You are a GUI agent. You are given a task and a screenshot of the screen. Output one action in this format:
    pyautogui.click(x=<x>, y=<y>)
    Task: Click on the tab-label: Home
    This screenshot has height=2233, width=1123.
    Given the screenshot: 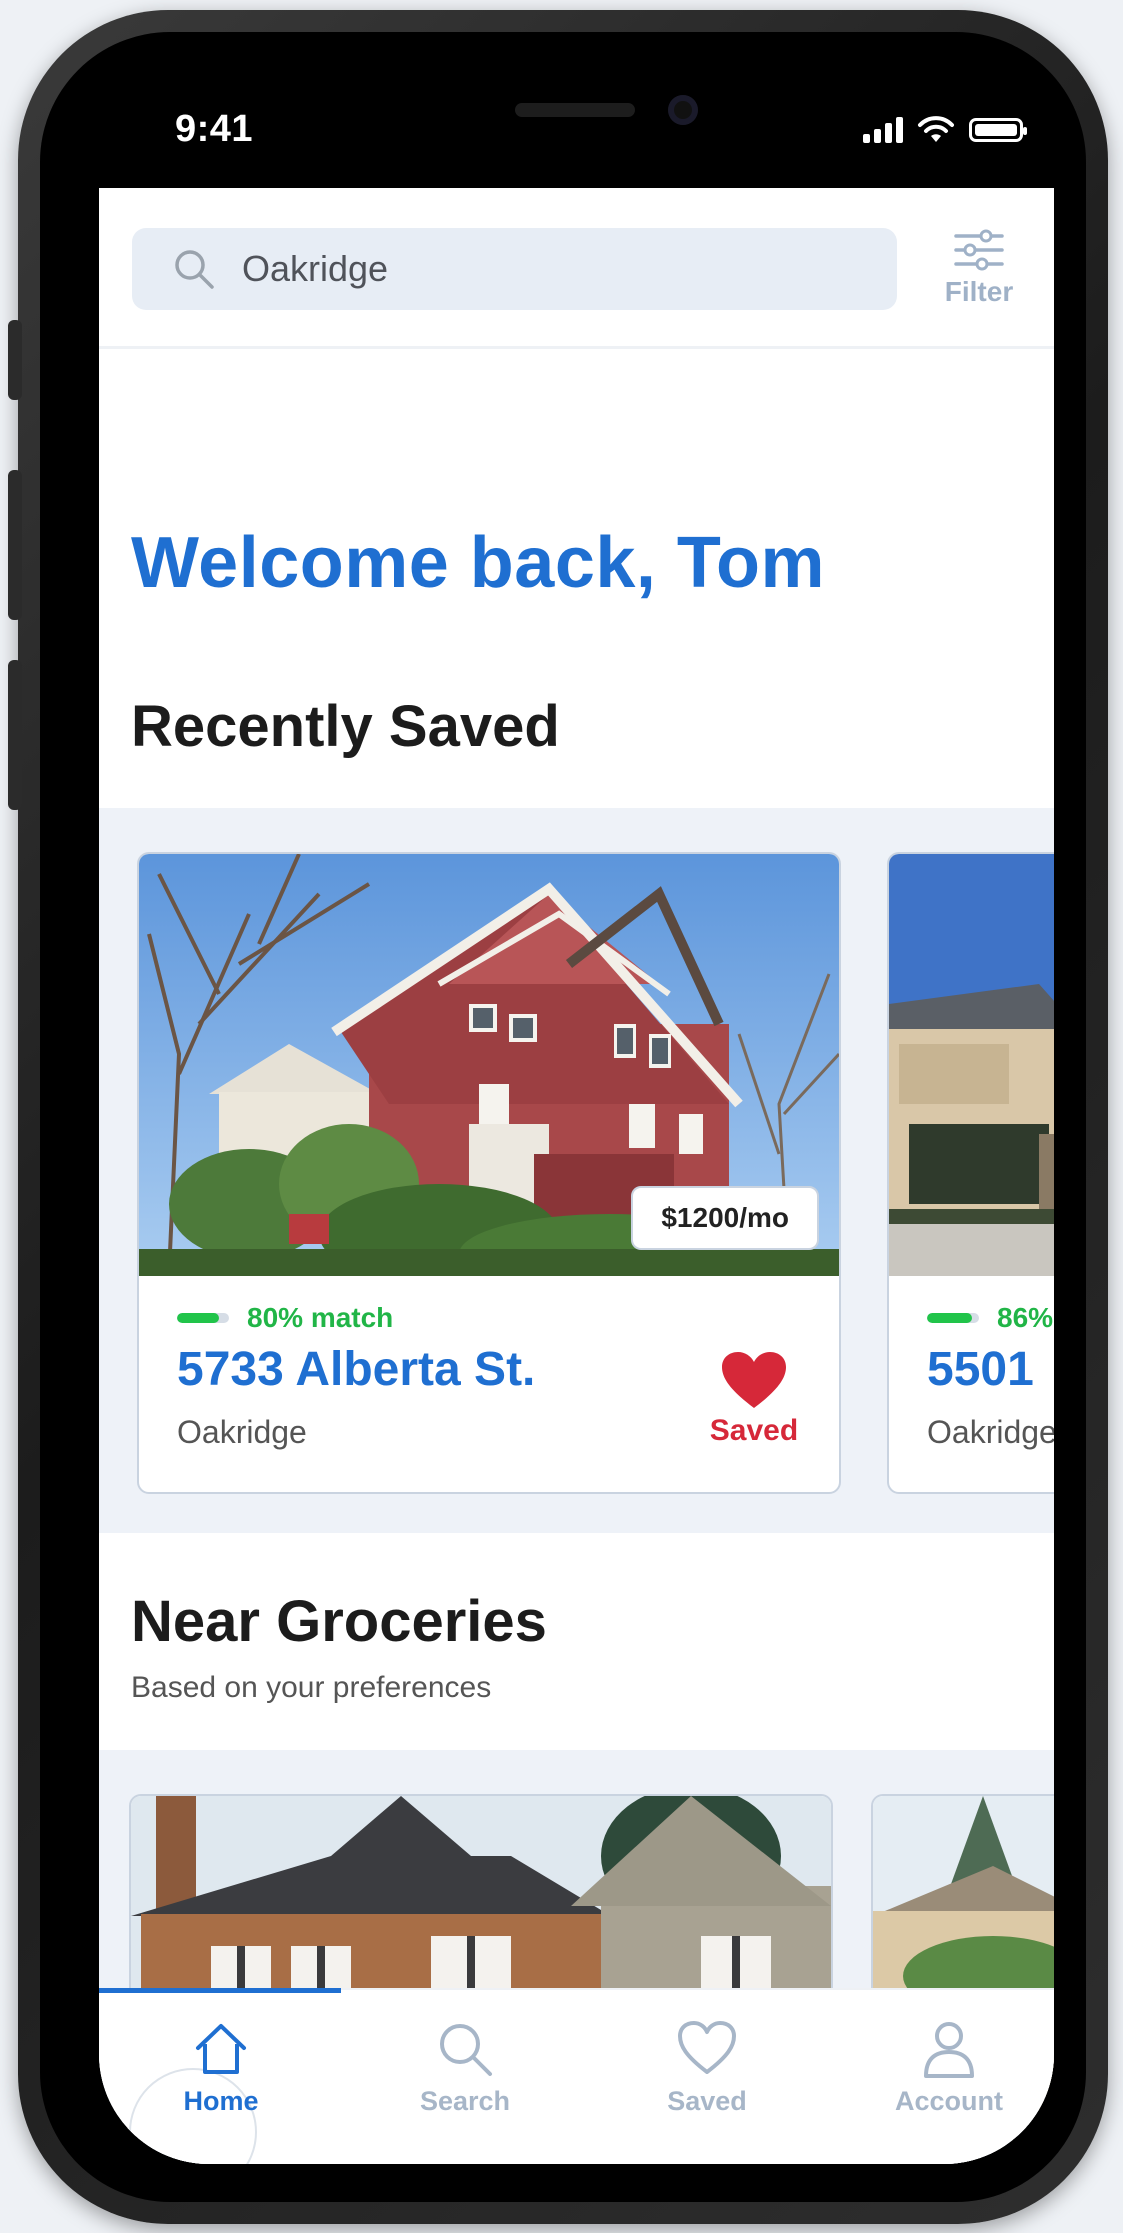 What is the action you would take?
    pyautogui.click(x=221, y=2101)
    